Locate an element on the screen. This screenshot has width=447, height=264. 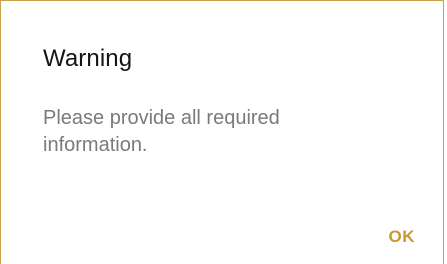
dialog-title: Warning is located at coordinates (88, 58).